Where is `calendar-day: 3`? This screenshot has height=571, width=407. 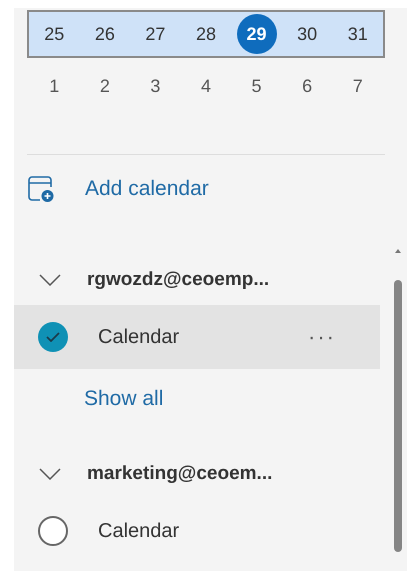 calendar-day: 3 is located at coordinates (155, 86).